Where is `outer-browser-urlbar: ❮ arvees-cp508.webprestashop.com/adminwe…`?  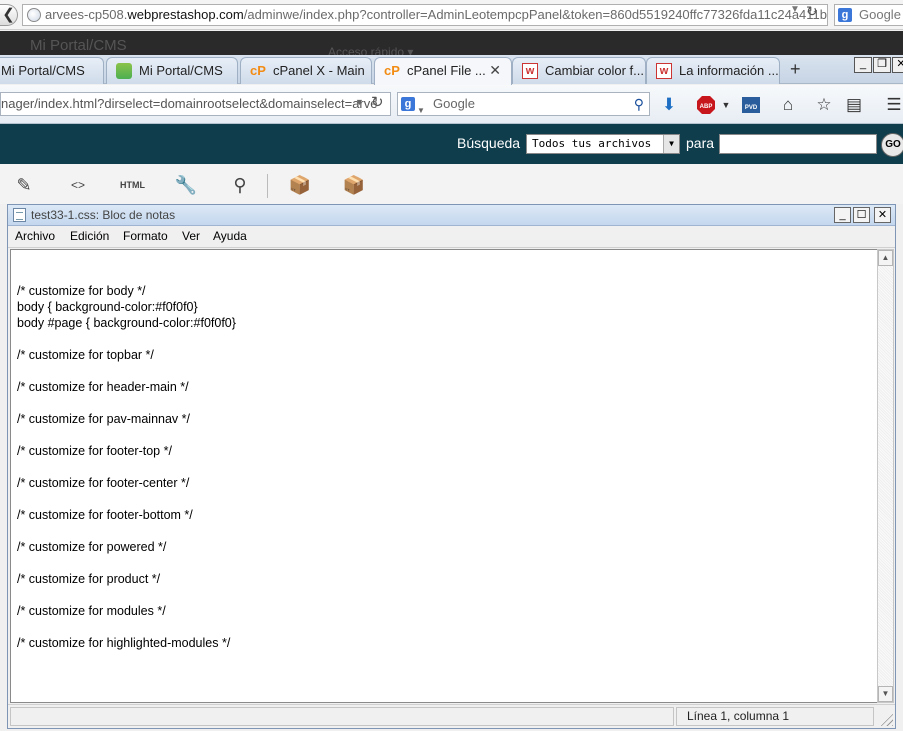
outer-browser-urlbar: ❮ arvees-cp508.webprestashop.com/adminwe… is located at coordinates (451, 15).